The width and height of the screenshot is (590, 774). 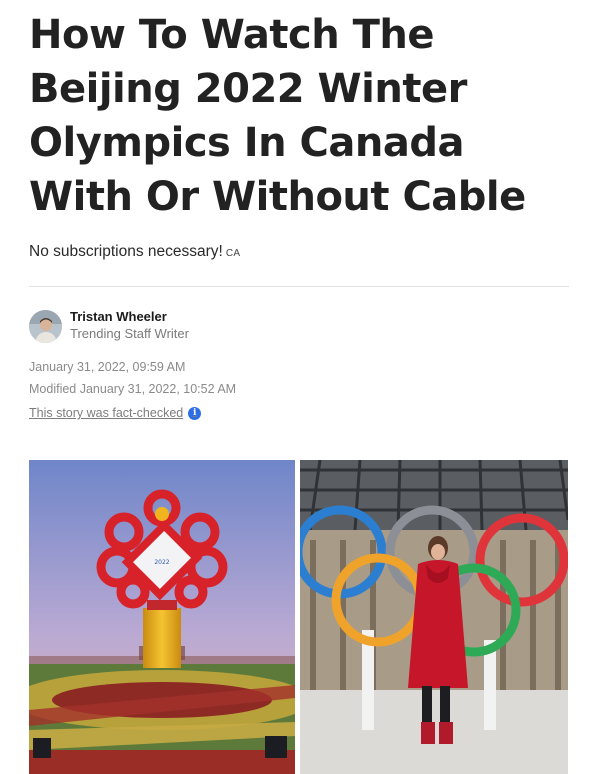 I want to click on divider, so click(x=299, y=286).